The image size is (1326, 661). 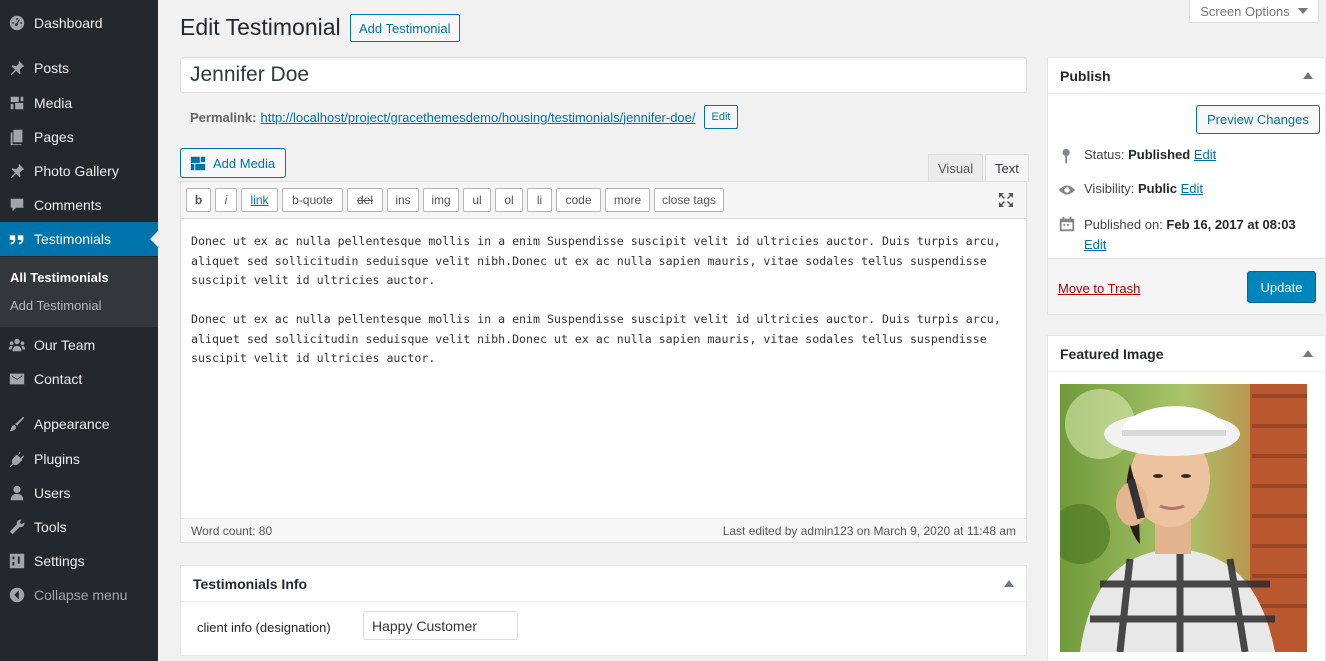 I want to click on qt-ul-button: ul, so click(x=477, y=200).